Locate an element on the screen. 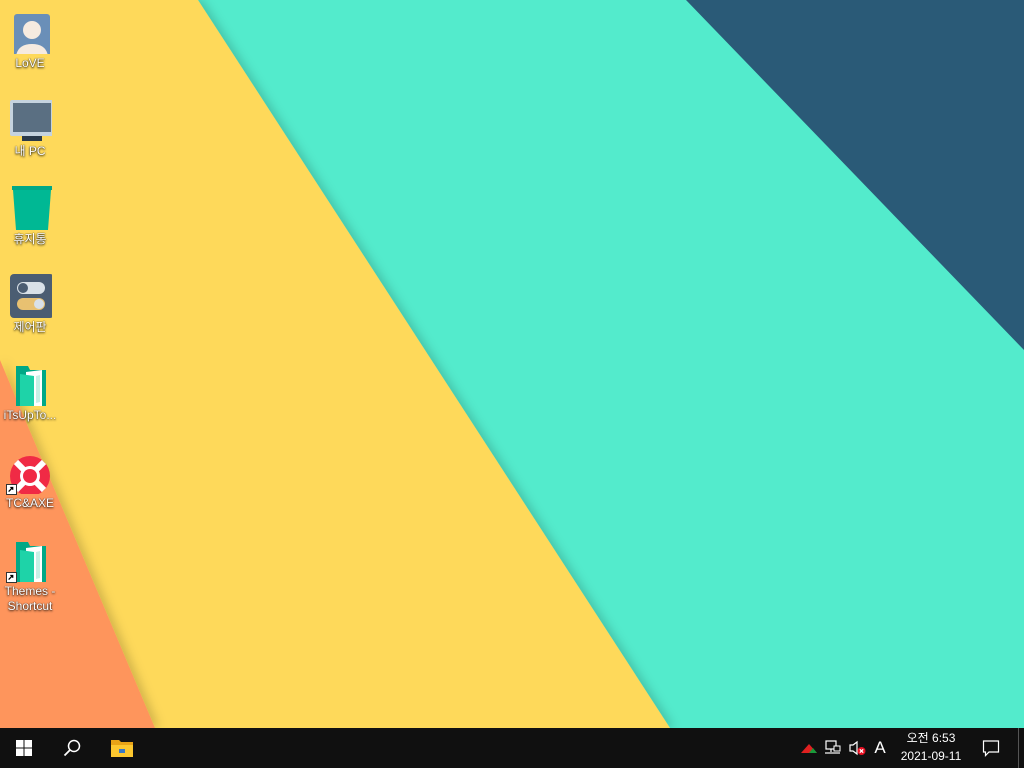  windows-logo-icon is located at coordinates (24, 748).